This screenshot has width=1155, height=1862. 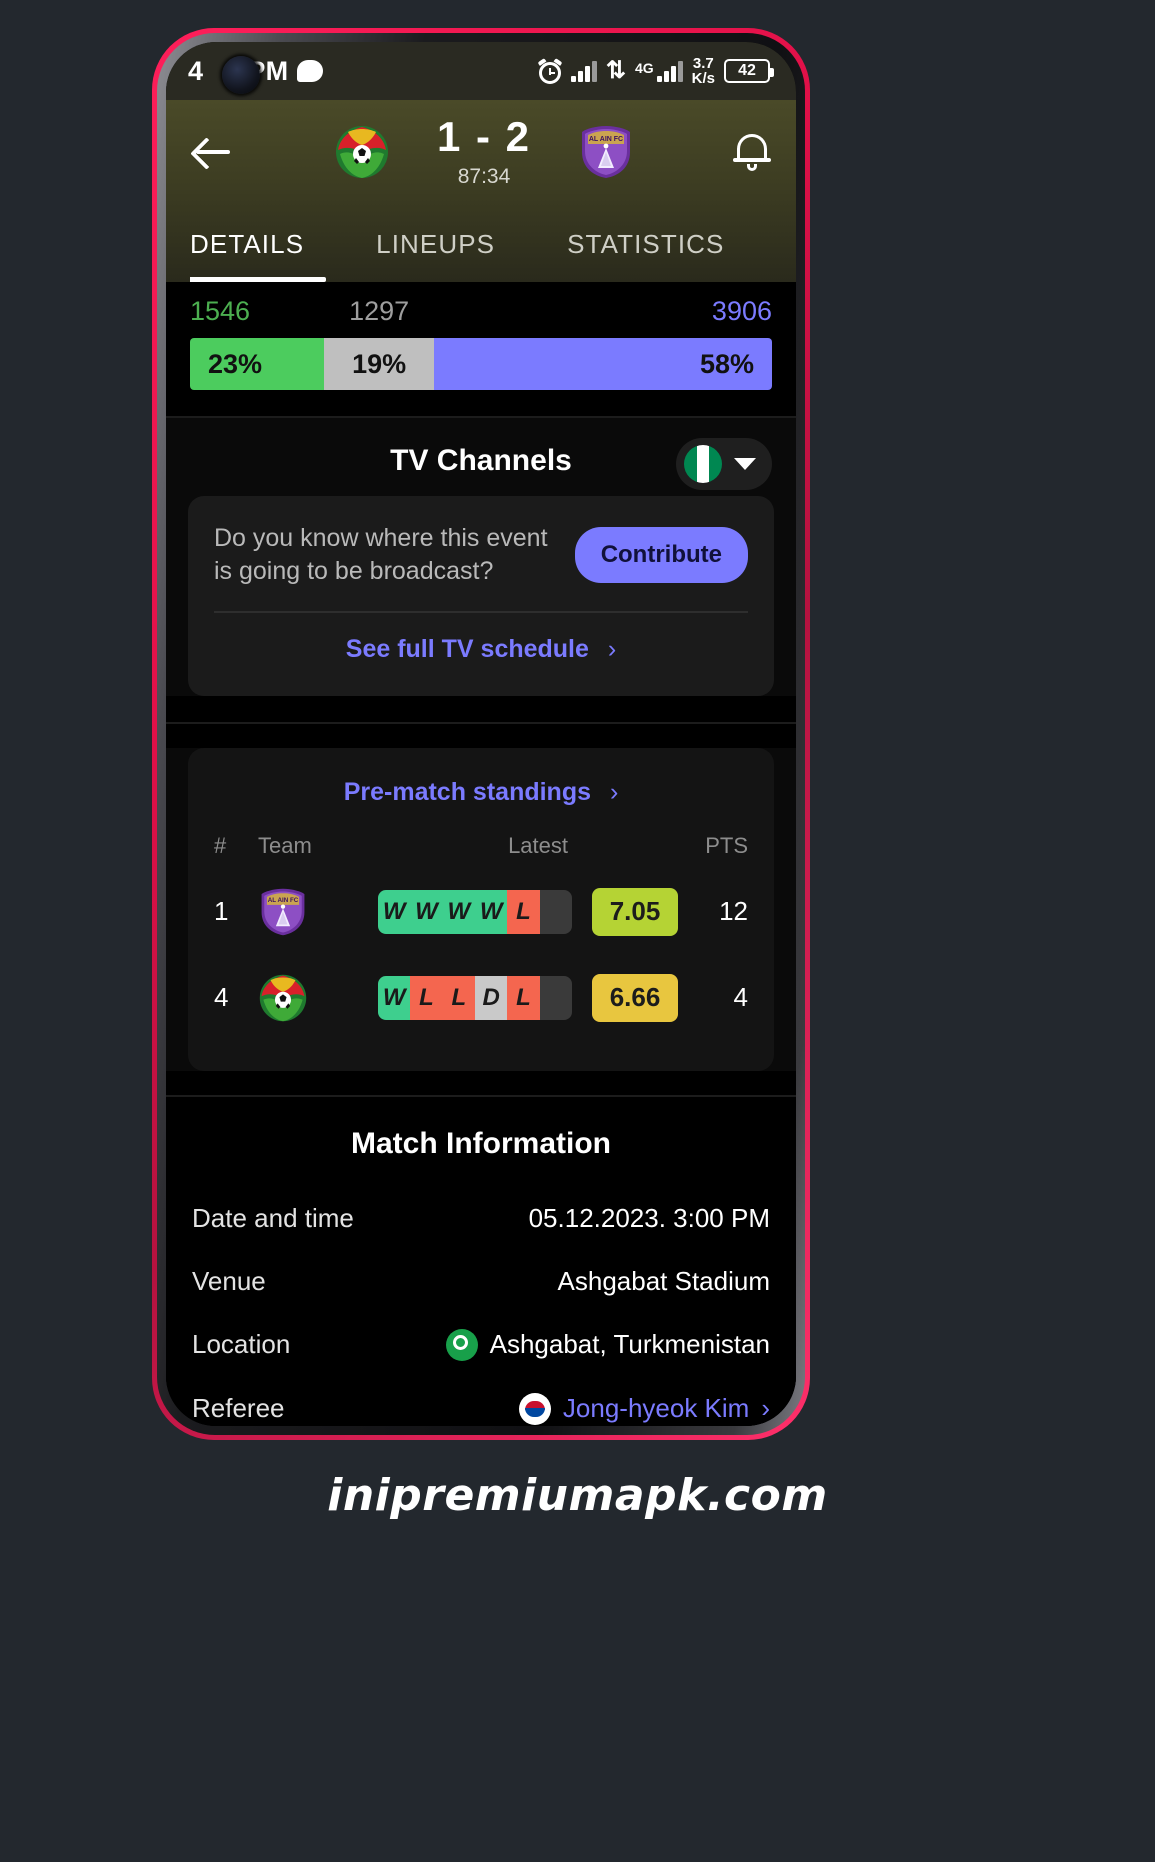 I want to click on pre-match-standings-link: Pre-match standings ›, so click(x=481, y=801).